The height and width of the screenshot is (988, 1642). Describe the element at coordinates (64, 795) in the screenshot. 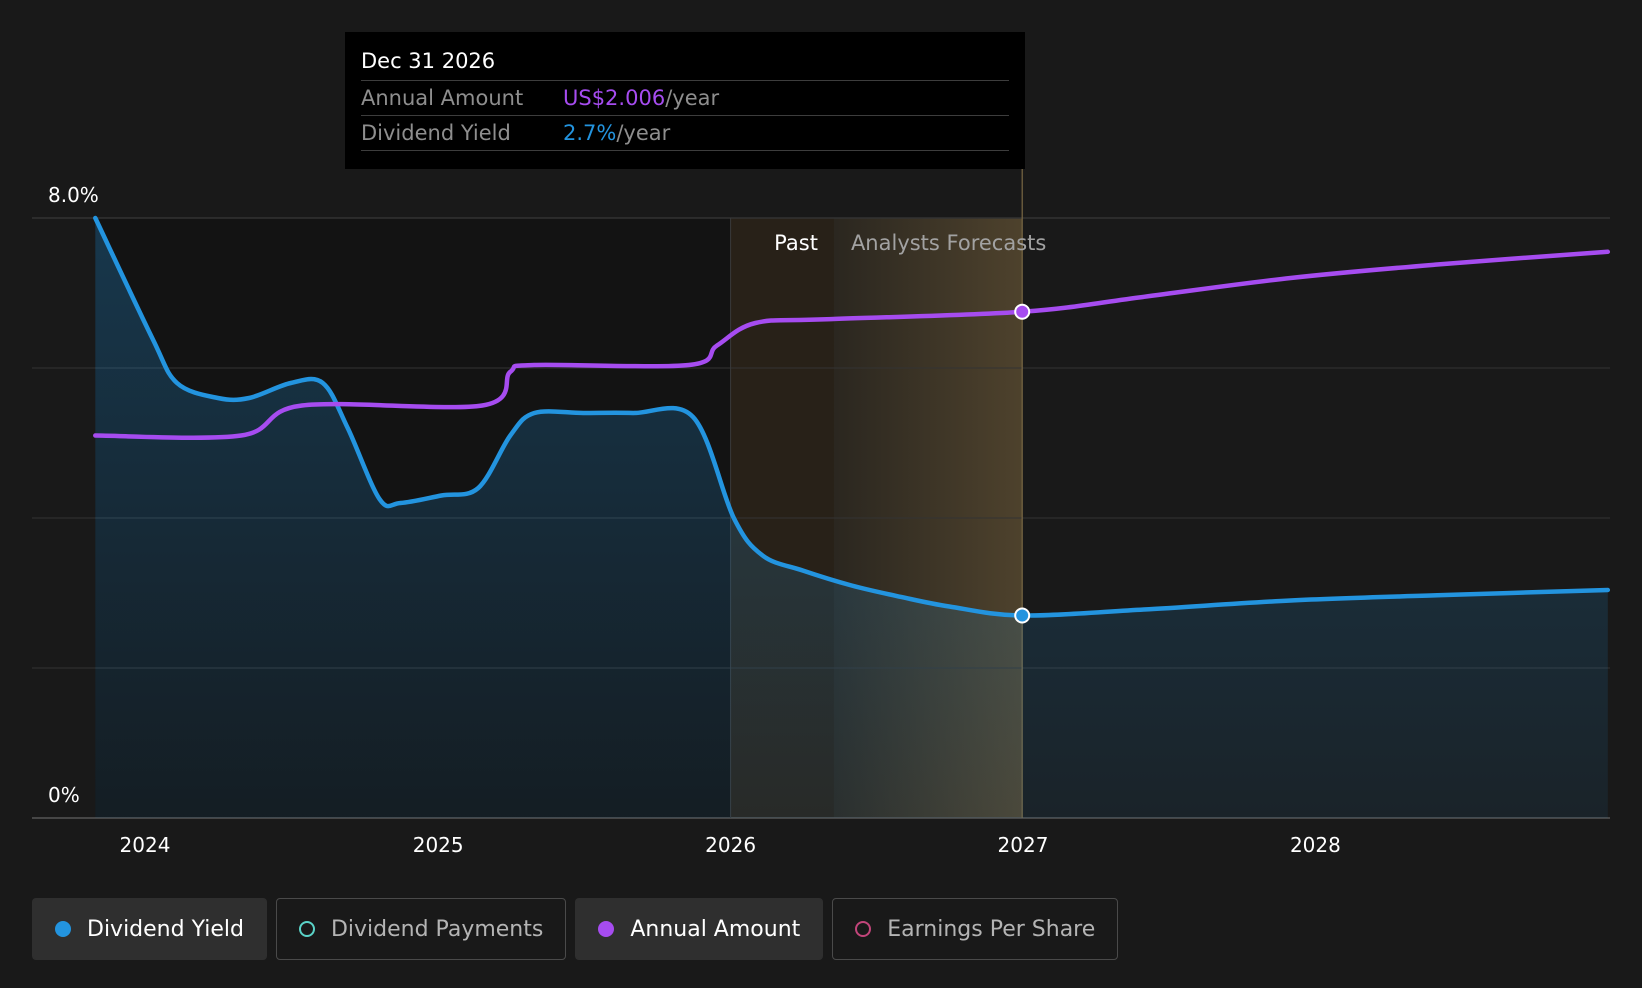

I see `y-tick-label: 0%` at that location.